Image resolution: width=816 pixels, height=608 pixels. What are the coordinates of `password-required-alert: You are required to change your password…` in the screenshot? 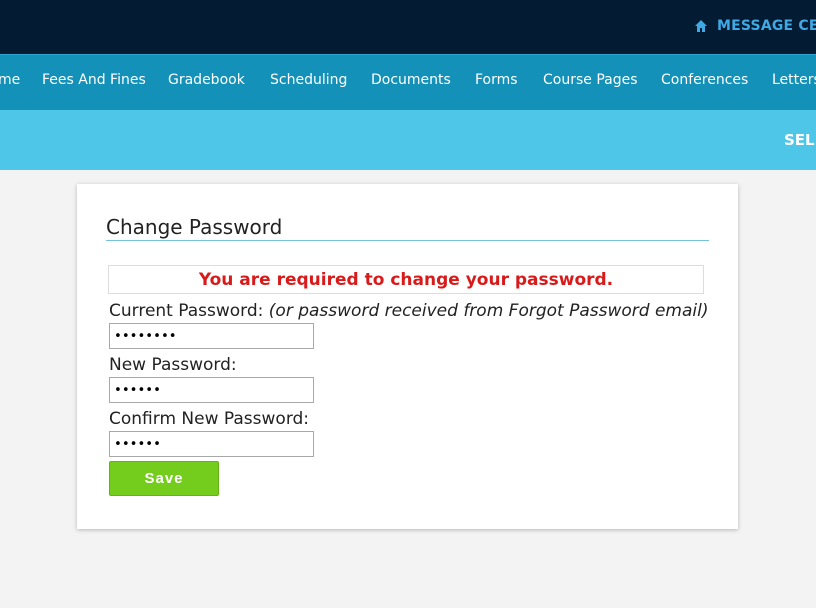 It's located at (406, 279).